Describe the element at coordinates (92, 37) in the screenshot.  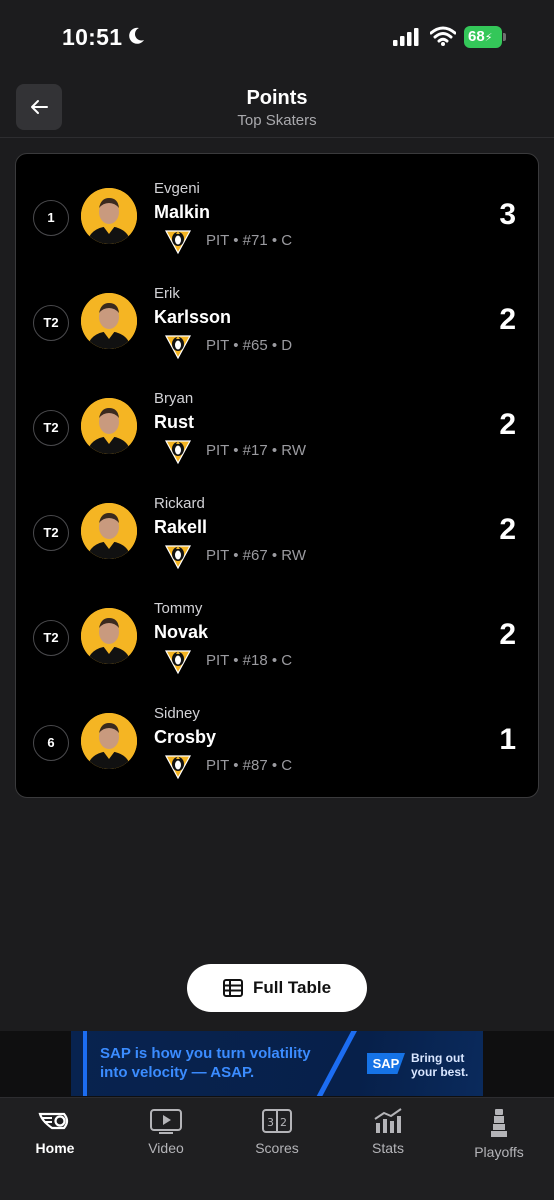
I see `status-time: 10:51` at that location.